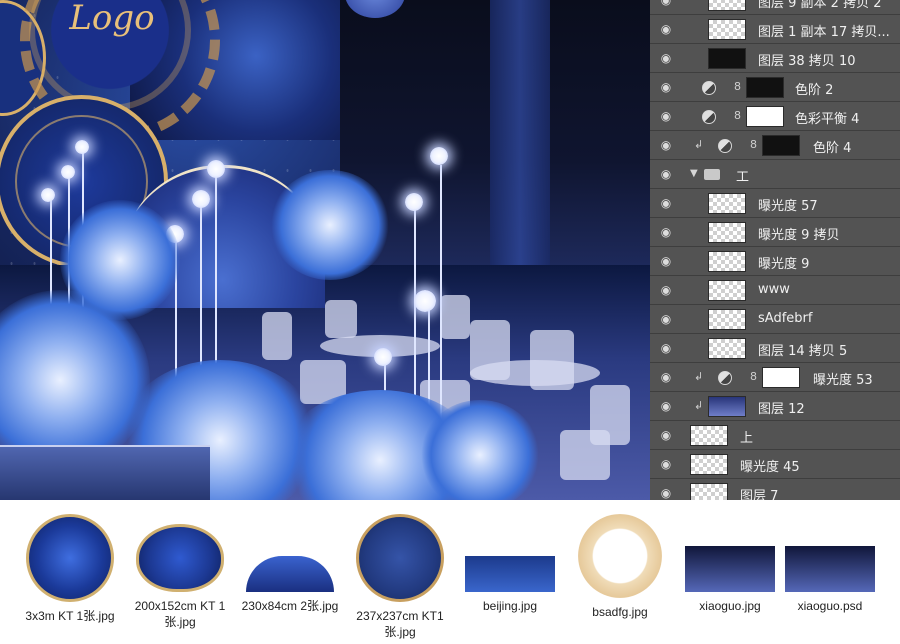 The image size is (900, 644). Describe the element at coordinates (843, 380) in the screenshot. I see `layer-name: 曝光度 53` at that location.